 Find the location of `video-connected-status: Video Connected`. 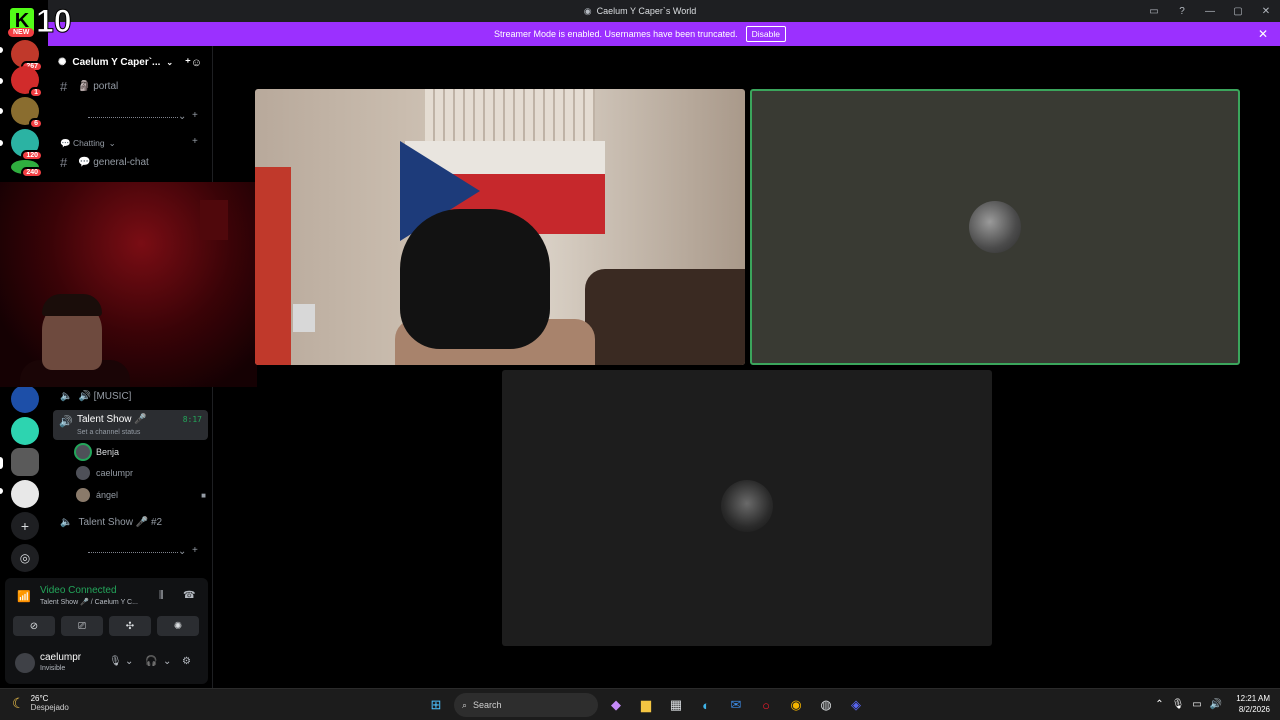

video-connected-status: Video Connected is located at coordinates (78, 590).